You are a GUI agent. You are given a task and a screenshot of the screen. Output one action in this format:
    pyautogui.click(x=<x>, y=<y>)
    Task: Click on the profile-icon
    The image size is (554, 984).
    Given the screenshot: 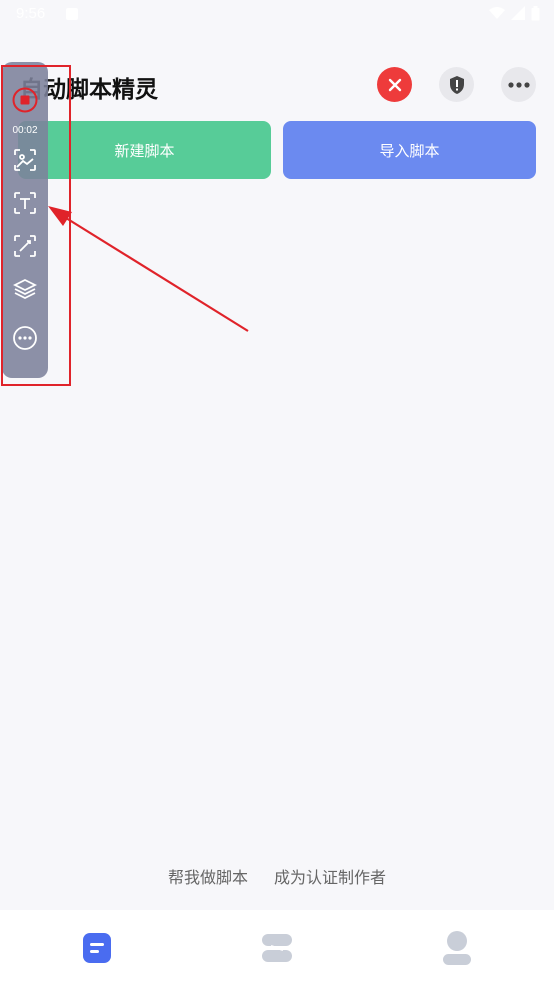 What is the action you would take?
    pyautogui.click(x=457, y=948)
    